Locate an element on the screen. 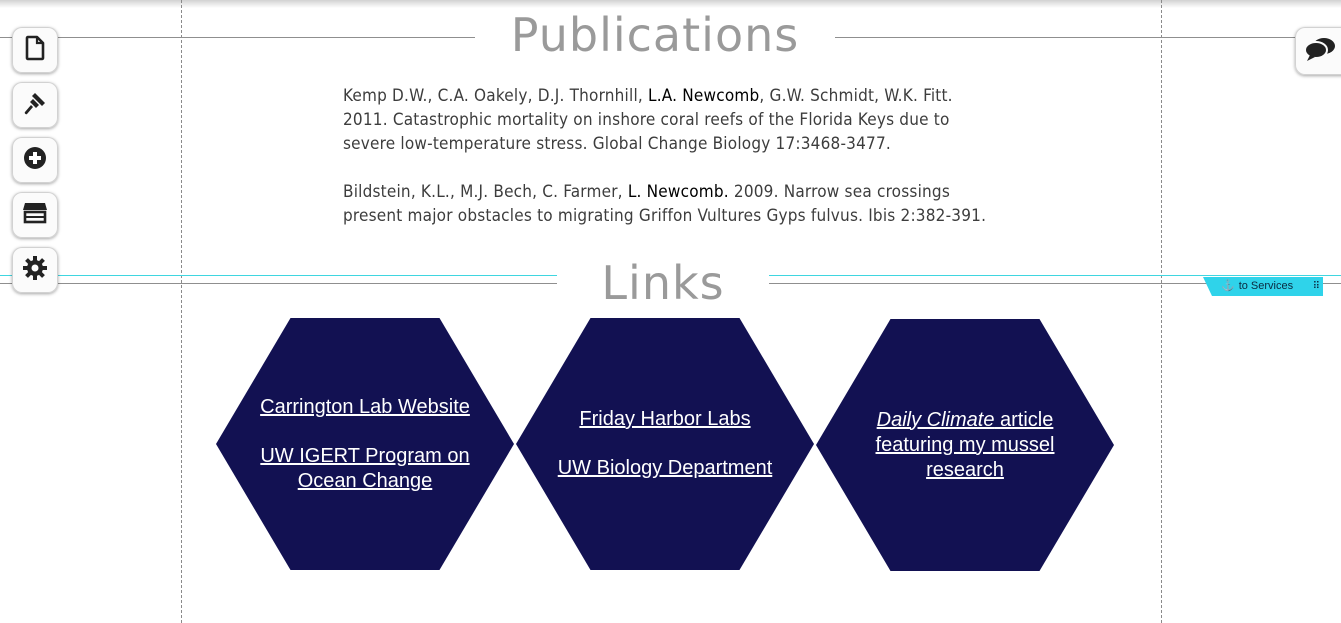 Image resolution: width=1341 pixels, height=623 pixels. publication-authors: Kemp D.W., C.A. Oakely, D.J. Thornhill, is located at coordinates (496, 96).